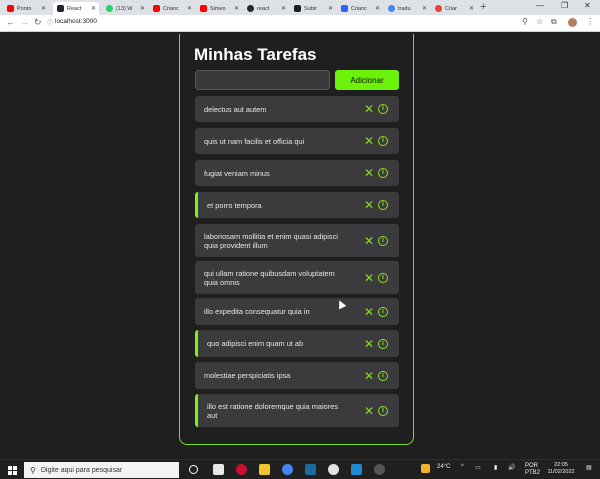  Describe the element at coordinates (24, 22) in the screenshot. I see `forward-icon: →` at that location.